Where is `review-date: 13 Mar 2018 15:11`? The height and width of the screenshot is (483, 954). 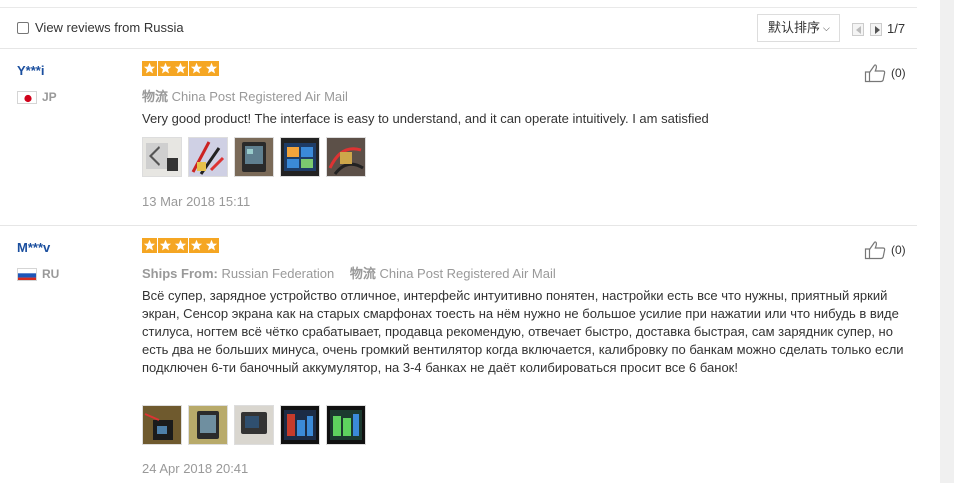 review-date: 13 Mar 2018 15:11 is located at coordinates (196, 201).